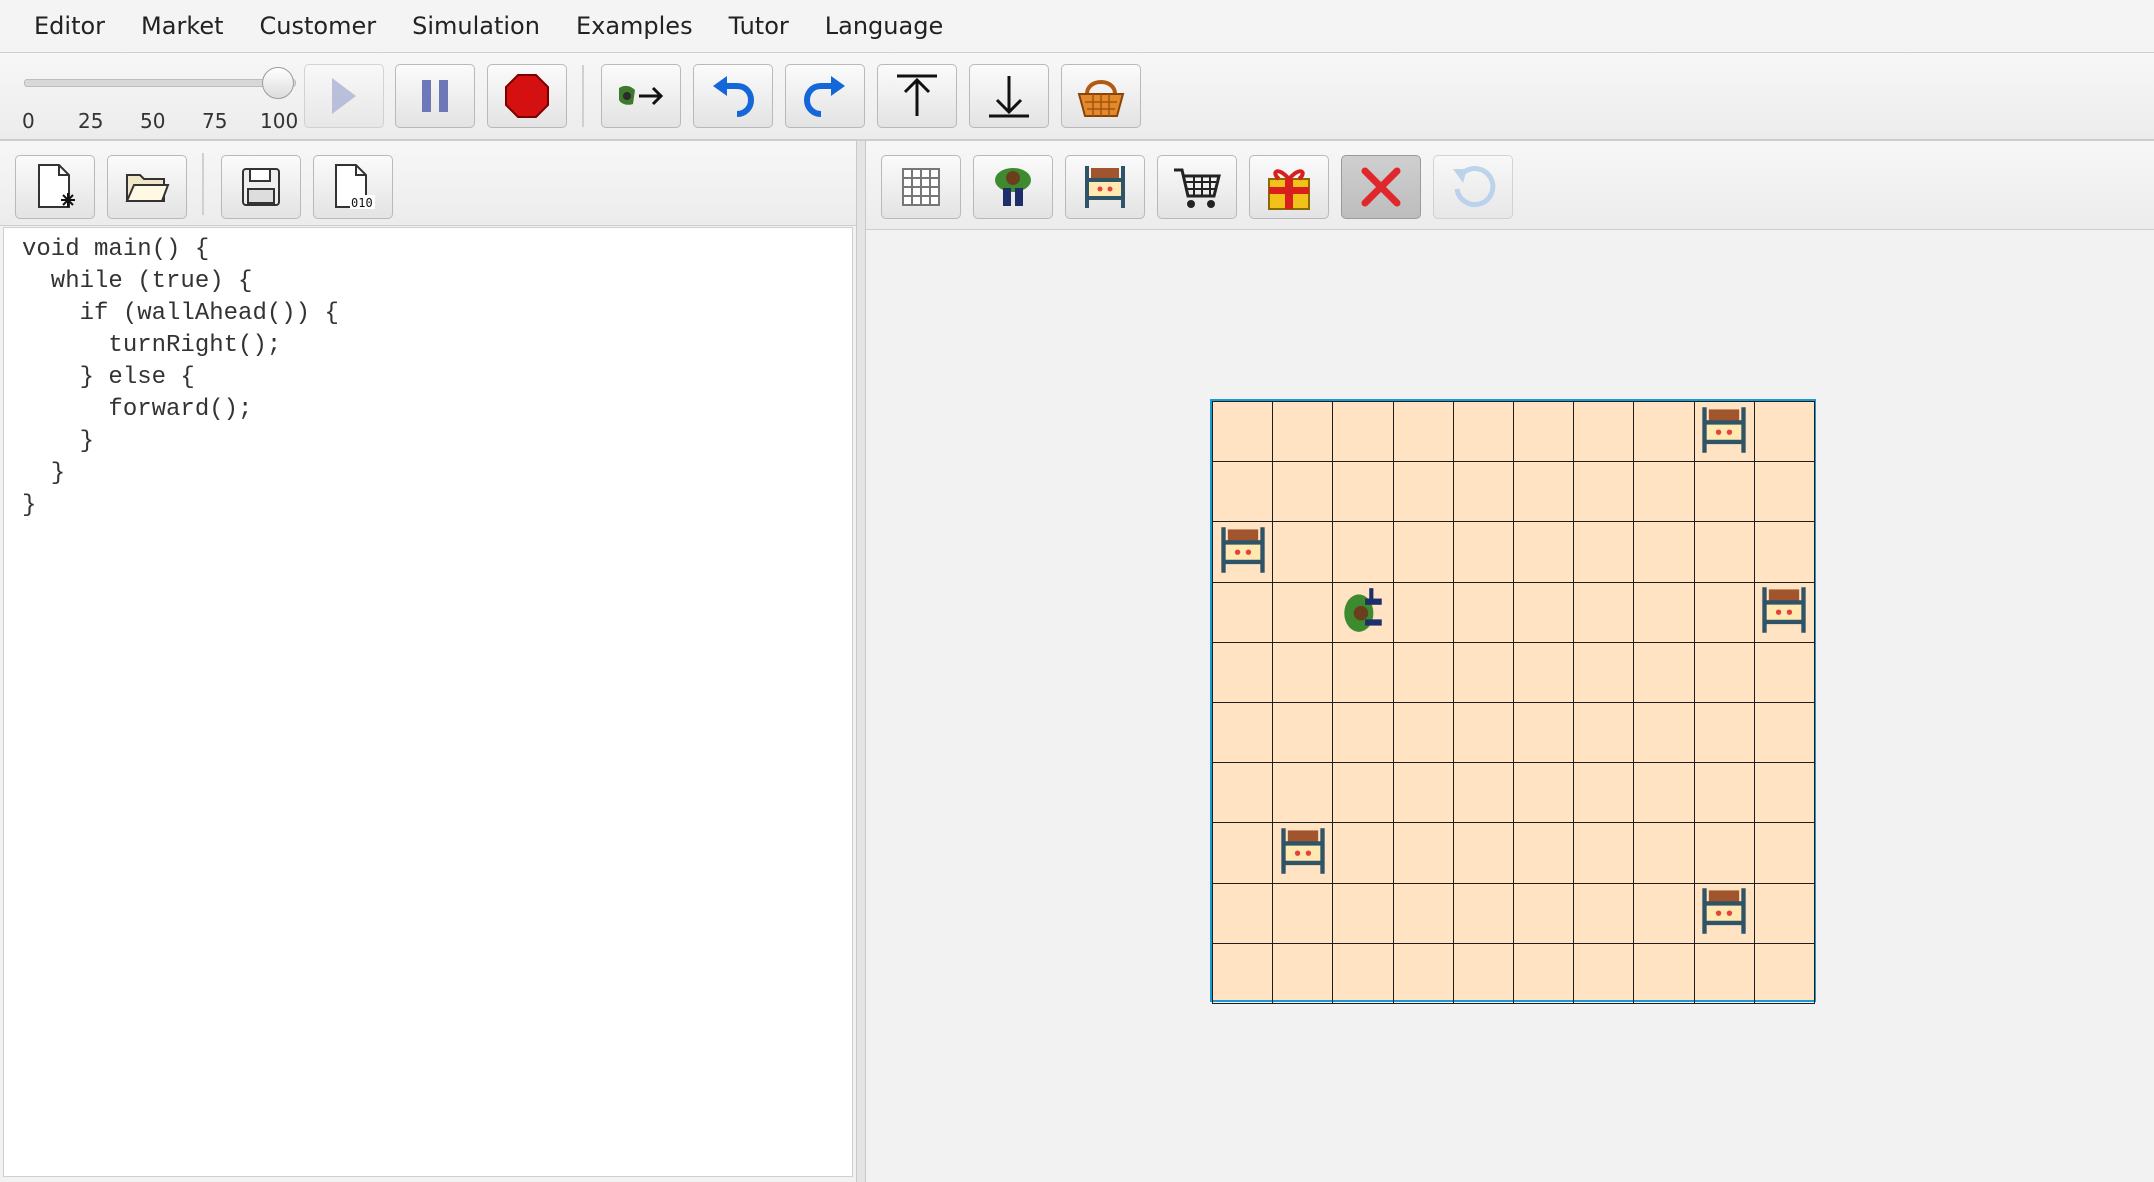  I want to click on reset-tool, so click(1473, 187).